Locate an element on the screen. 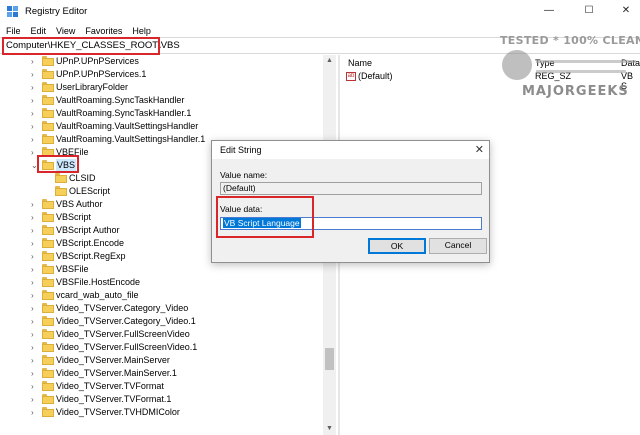 This screenshot has width=640, height=435. collapse-arrow-icon: ⌄ is located at coordinates (34, 165).